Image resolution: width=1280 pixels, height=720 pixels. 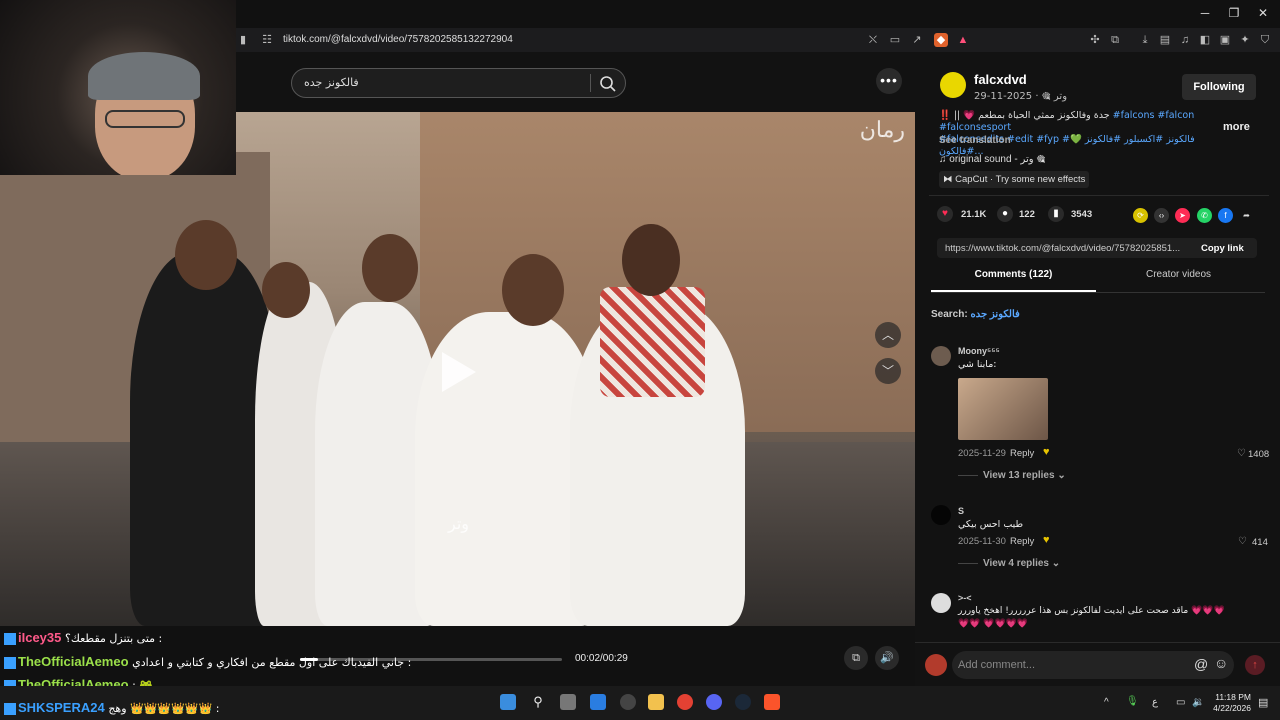 I want to click on download-icon: ⤓, so click(x=1145, y=40).